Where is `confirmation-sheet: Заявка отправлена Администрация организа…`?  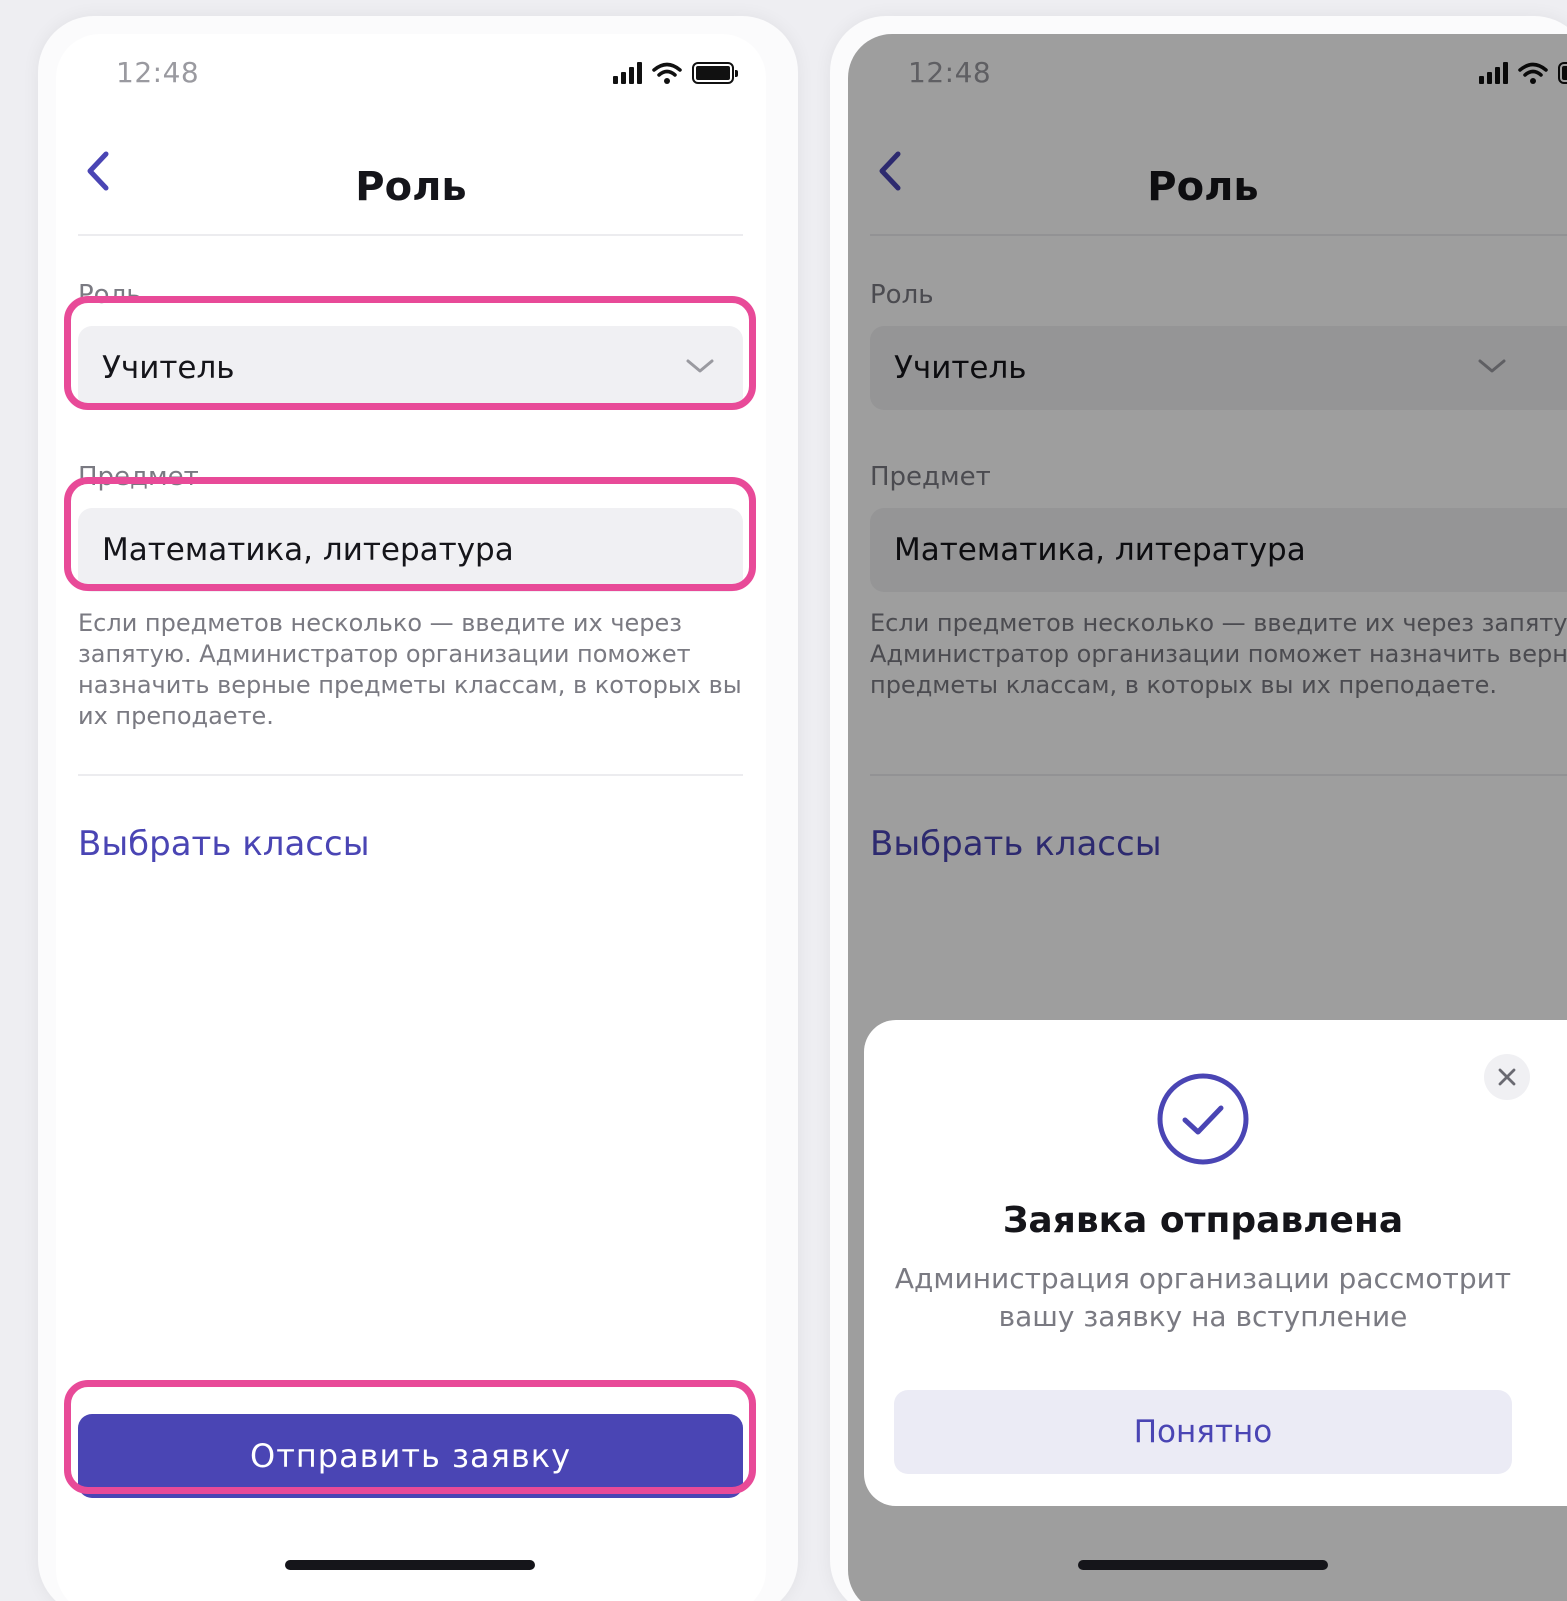 confirmation-sheet: Заявка отправлена Администрация организа… is located at coordinates (1215, 1263).